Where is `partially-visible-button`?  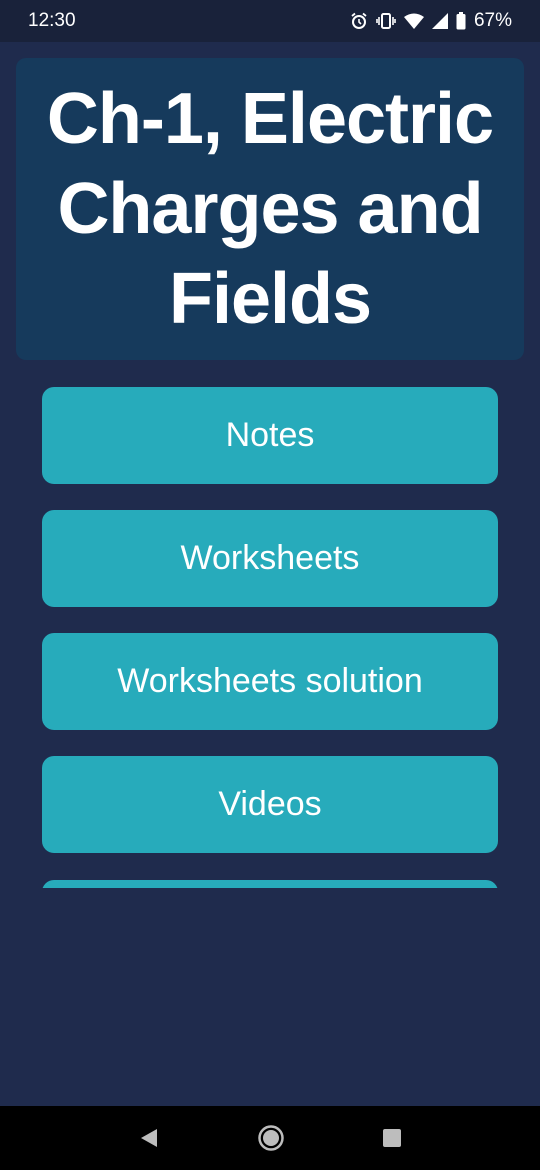 partially-visible-button is located at coordinates (270, 884).